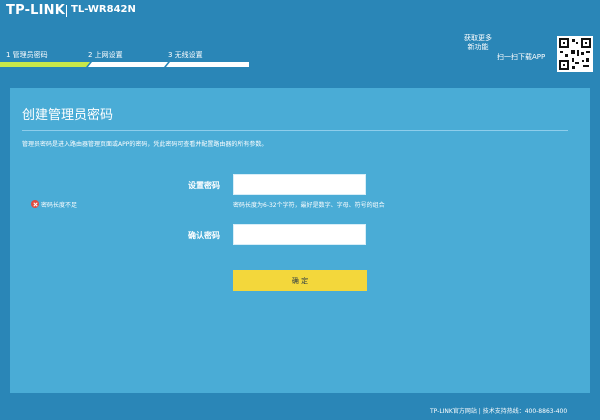 This screenshot has width=600, height=420. Describe the element at coordinates (185, 55) in the screenshot. I see `step-wireless-settings: 3 无线设置` at that location.